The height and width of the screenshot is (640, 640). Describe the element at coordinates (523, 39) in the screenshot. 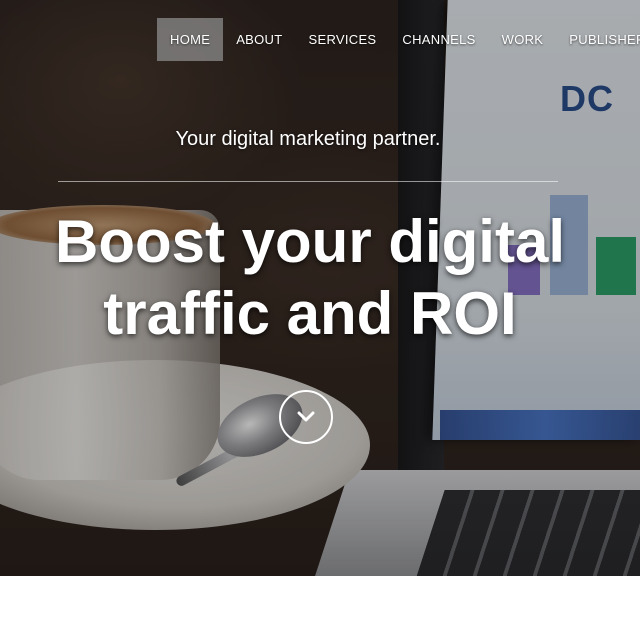

I see `nav-item-work: WORK` at that location.